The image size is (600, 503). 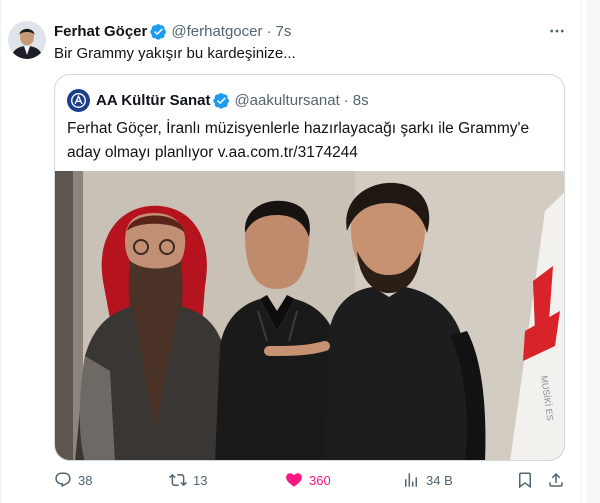 I want to click on quoted-author-handle: @aakultursanat, so click(x=286, y=100).